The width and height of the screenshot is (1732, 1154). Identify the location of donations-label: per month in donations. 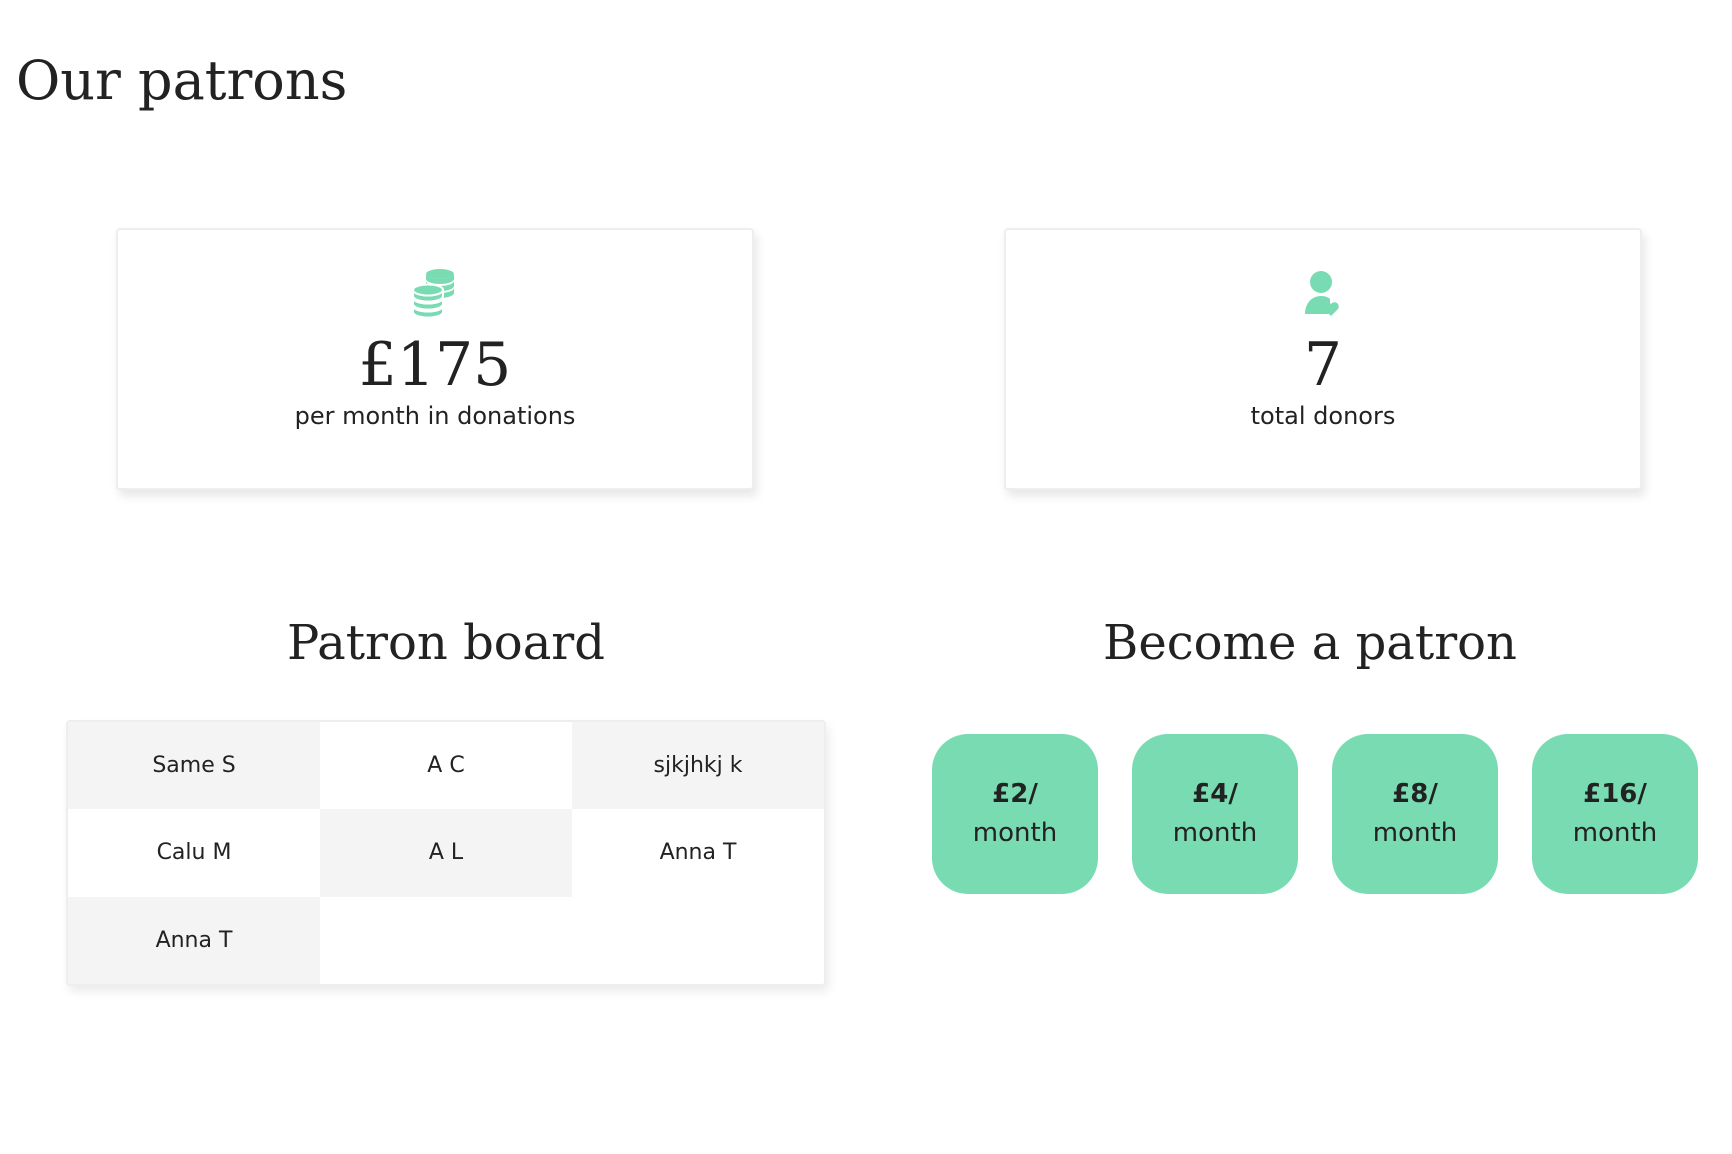
(435, 416).